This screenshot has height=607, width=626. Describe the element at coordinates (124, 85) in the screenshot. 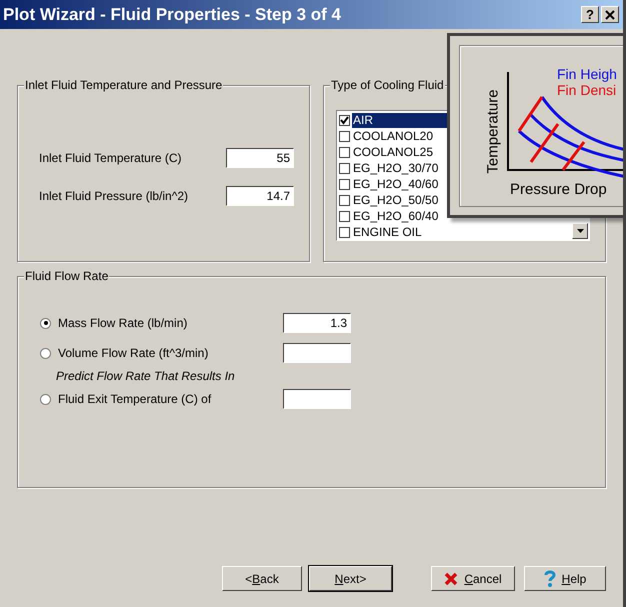

I see `group-title: Inlet Fluid Temperature and Pressure` at that location.